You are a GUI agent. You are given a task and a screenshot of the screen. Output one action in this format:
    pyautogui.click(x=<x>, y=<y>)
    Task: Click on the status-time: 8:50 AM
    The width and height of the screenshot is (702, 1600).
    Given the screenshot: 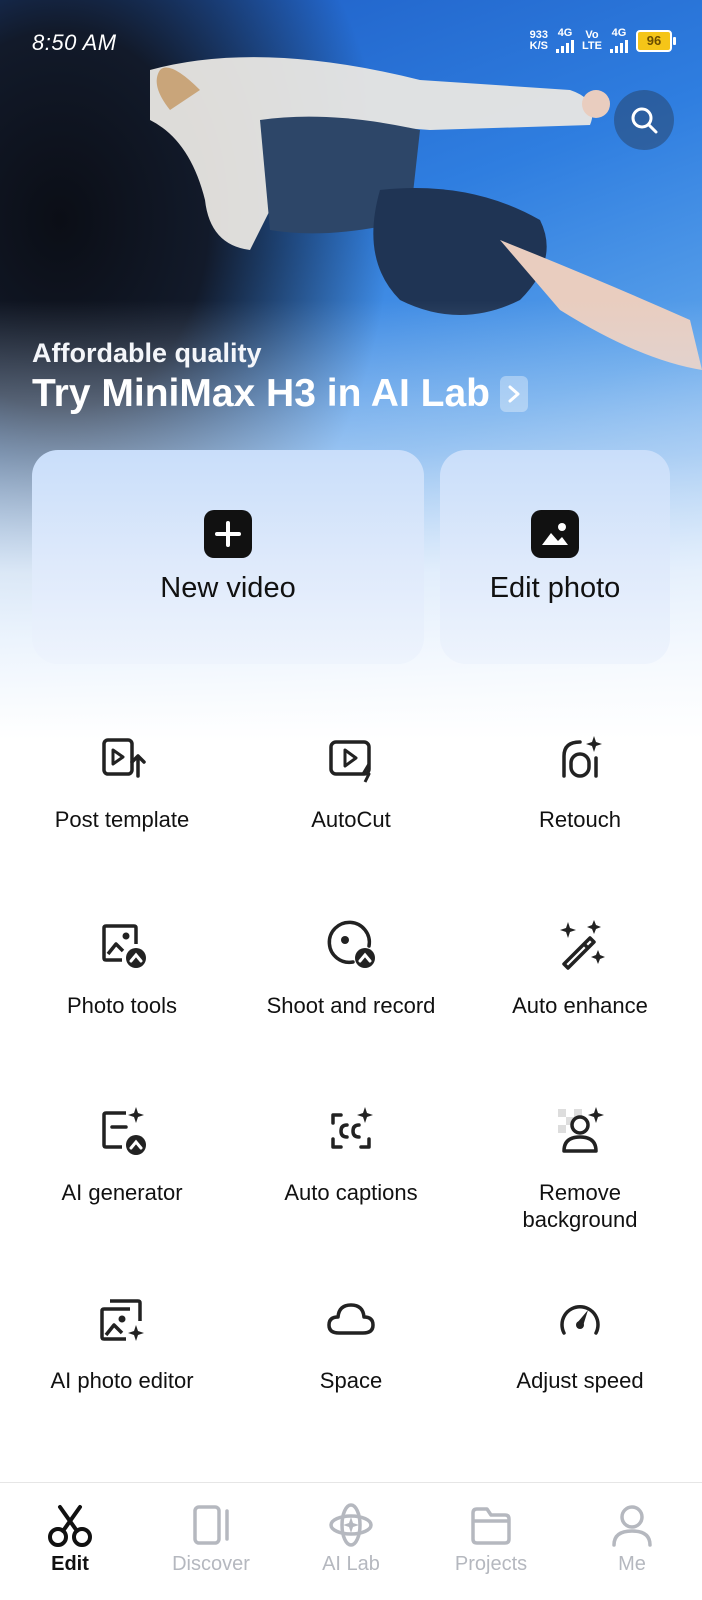 What is the action you would take?
    pyautogui.click(x=74, y=42)
    